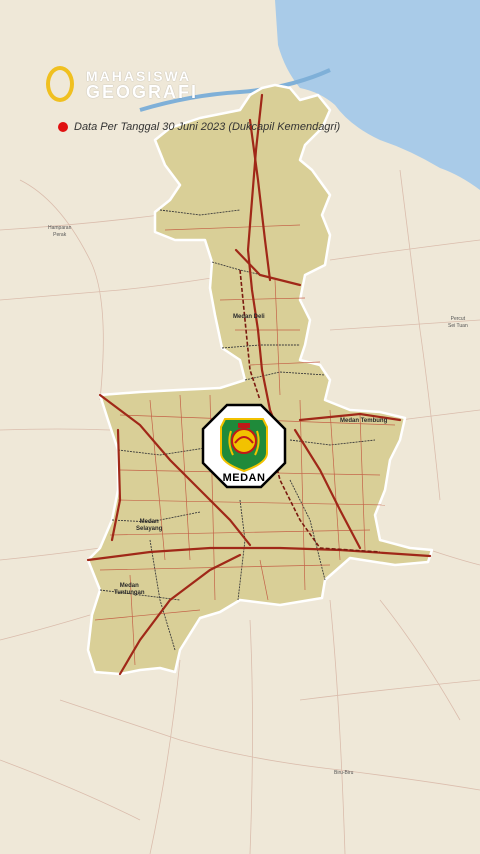  Describe the element at coordinates (149, 522) in the screenshot. I see `district-label-medan-selayang-line1: Medan` at that location.